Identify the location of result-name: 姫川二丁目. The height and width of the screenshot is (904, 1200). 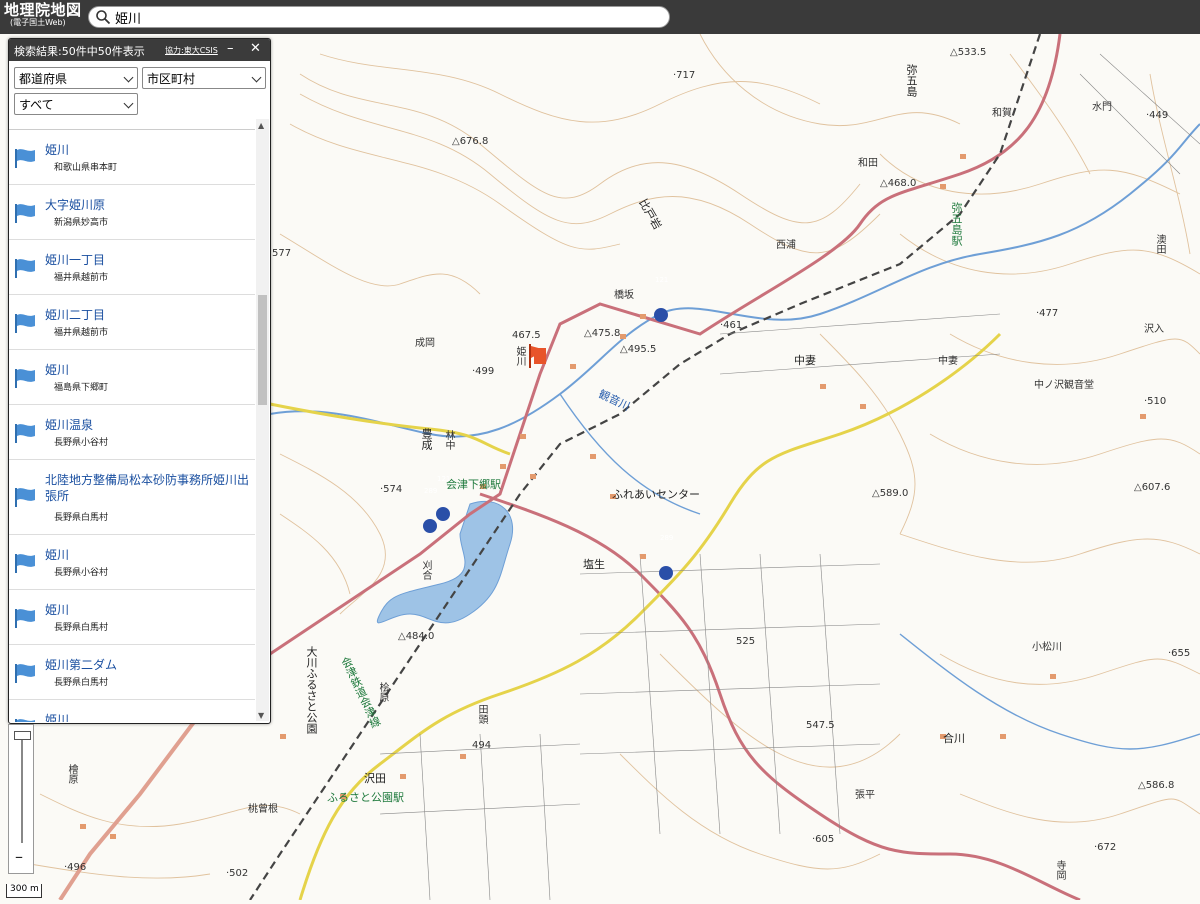
(149, 315).